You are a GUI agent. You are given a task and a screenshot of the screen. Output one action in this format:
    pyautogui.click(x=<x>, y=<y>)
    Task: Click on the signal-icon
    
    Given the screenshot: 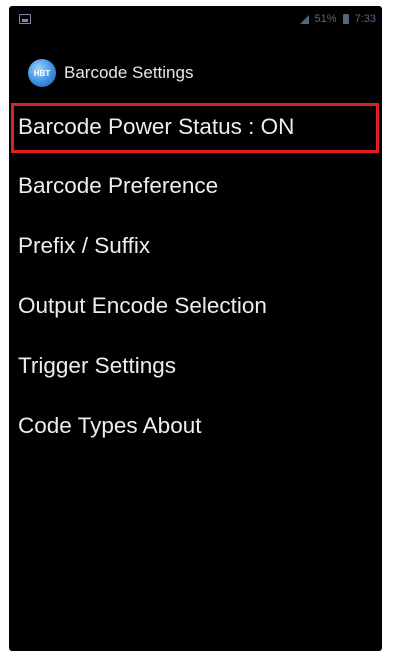 What is the action you would take?
    pyautogui.click(x=304, y=19)
    